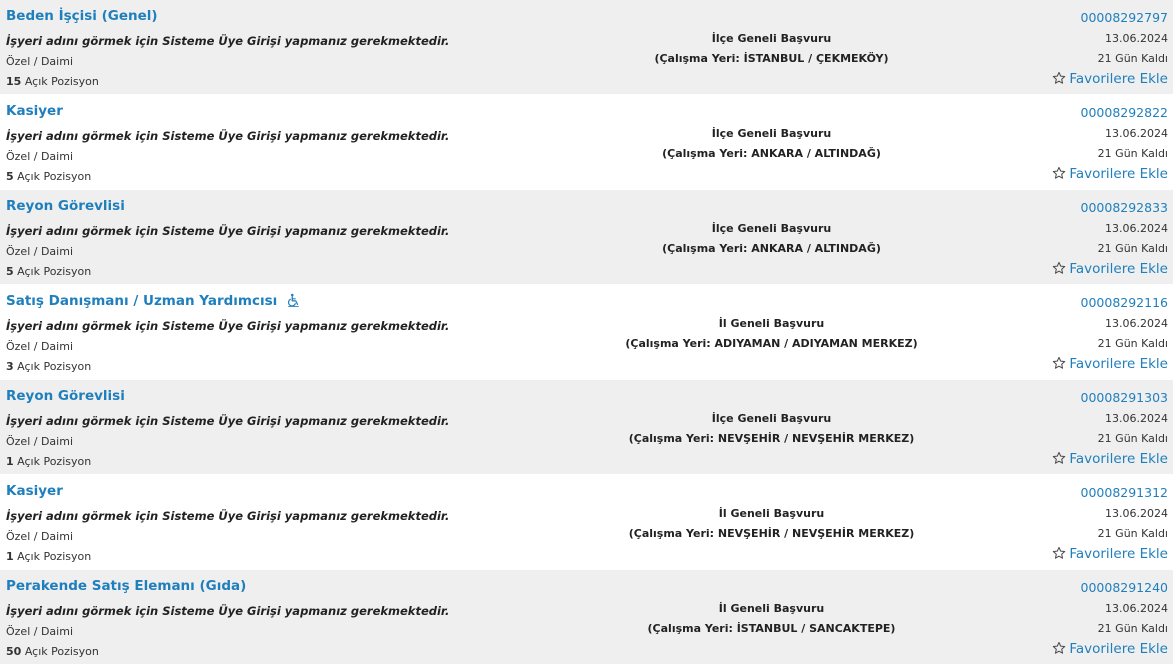 This screenshot has height=667, width=1173. I want to click on listing-id-link: 00008291312, so click(1124, 492).